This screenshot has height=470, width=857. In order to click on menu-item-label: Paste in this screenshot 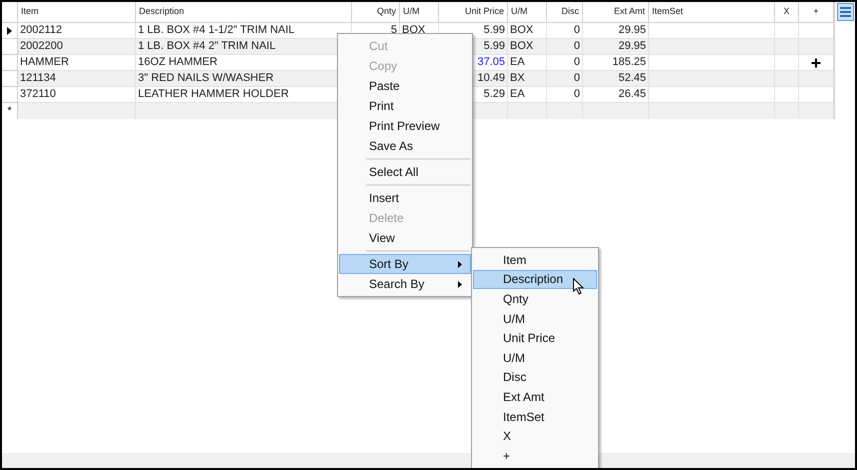, I will do `click(385, 86)`.